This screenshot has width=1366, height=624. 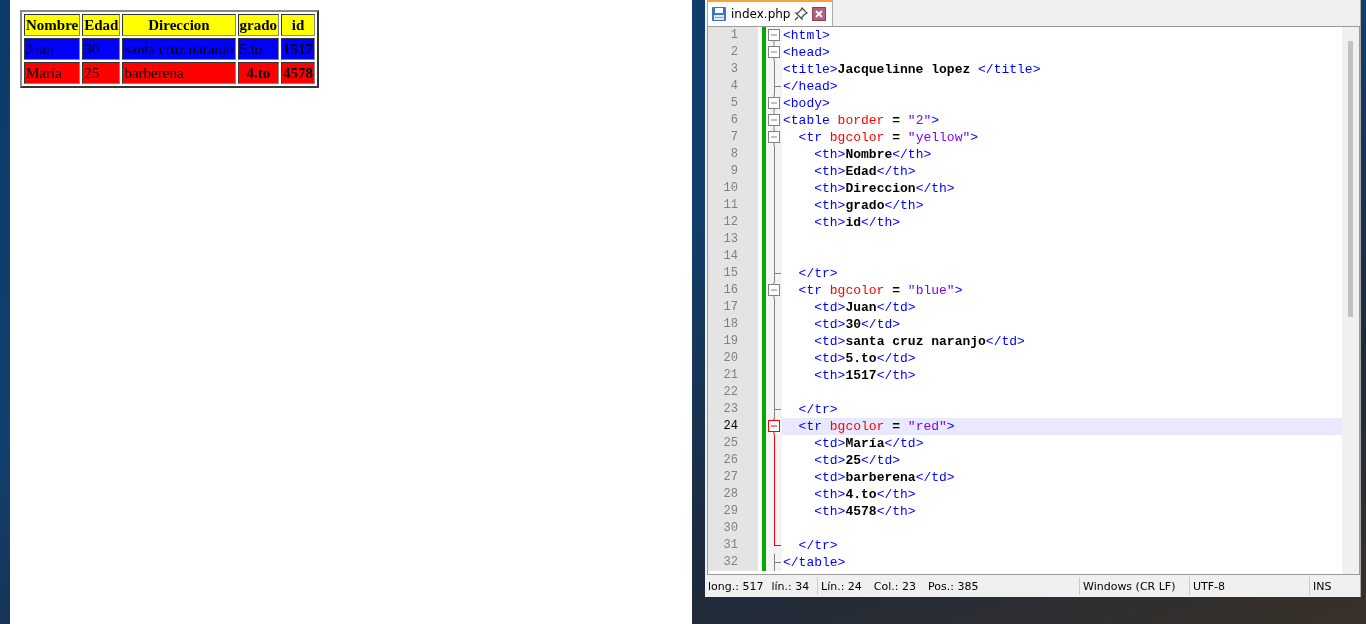 What do you see at coordinates (258, 49) in the screenshot?
I see `table-cell: 5.to` at bounding box center [258, 49].